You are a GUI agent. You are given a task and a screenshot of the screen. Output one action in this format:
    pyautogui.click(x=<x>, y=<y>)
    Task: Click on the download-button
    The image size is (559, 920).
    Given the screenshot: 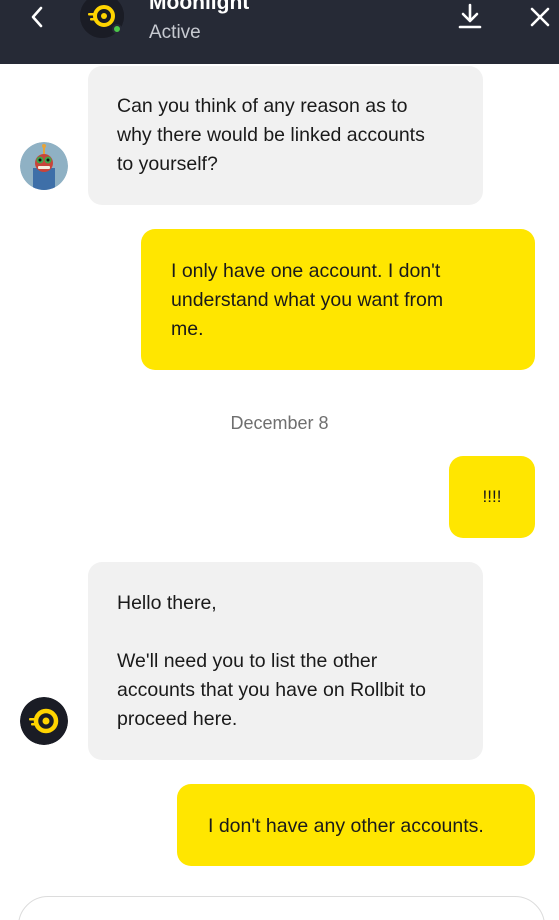 What is the action you would take?
    pyautogui.click(x=470, y=17)
    